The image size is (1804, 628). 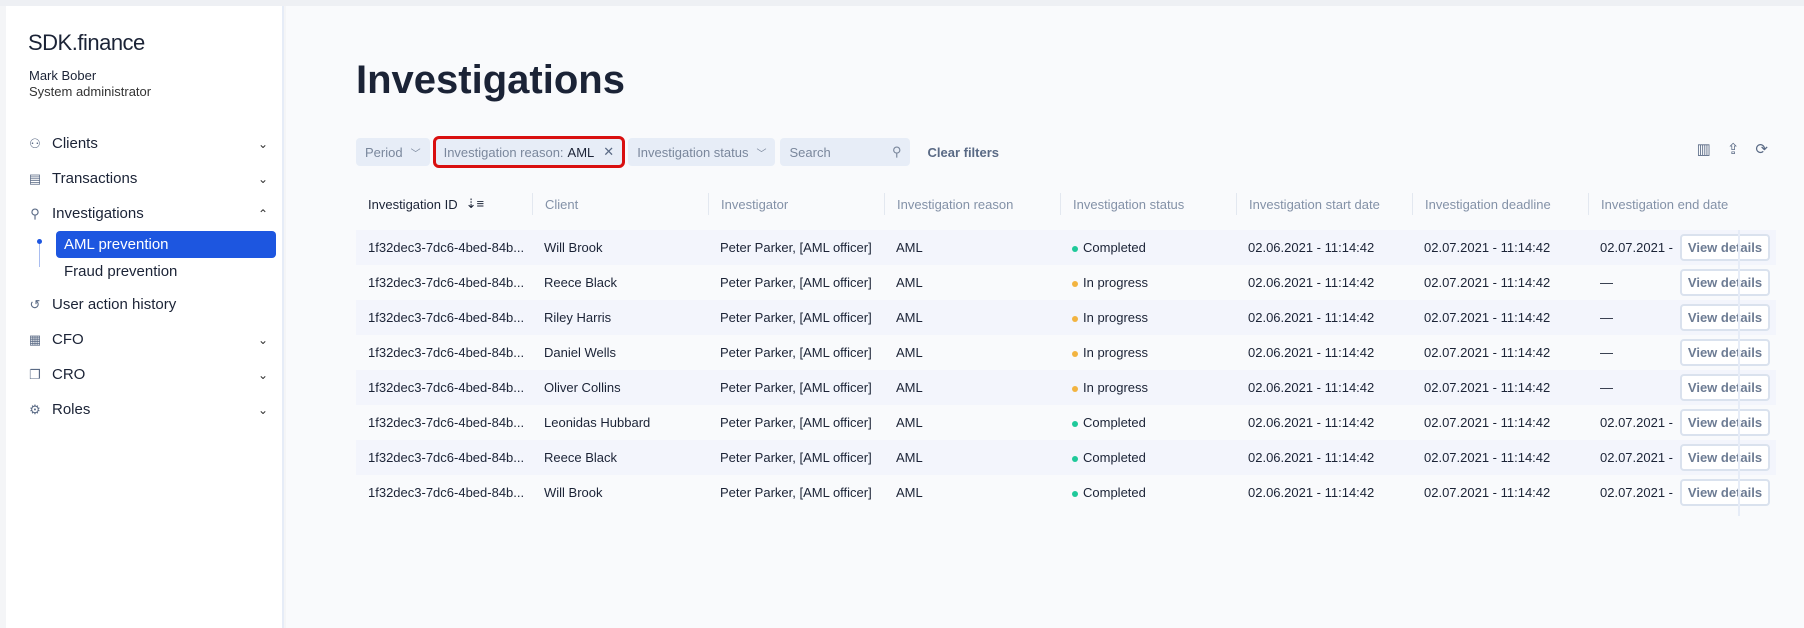 I want to click on column-header: Client, so click(x=620, y=204).